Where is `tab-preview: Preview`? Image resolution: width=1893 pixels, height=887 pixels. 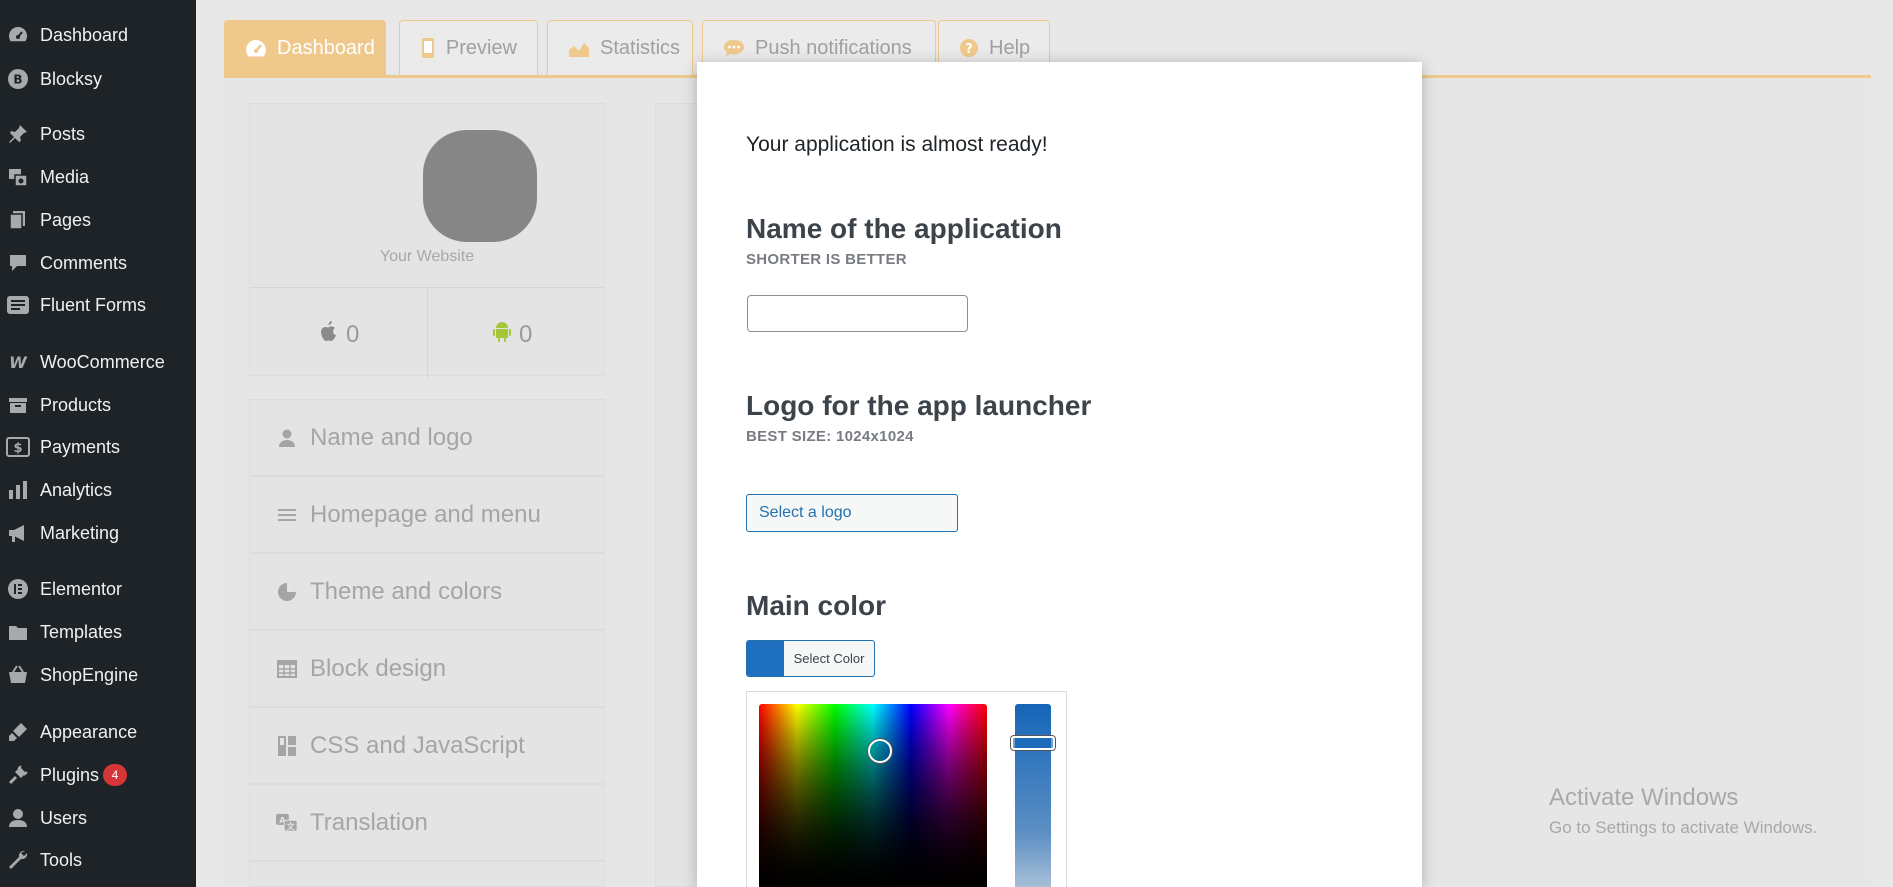
tab-preview: Preview is located at coordinates (468, 47).